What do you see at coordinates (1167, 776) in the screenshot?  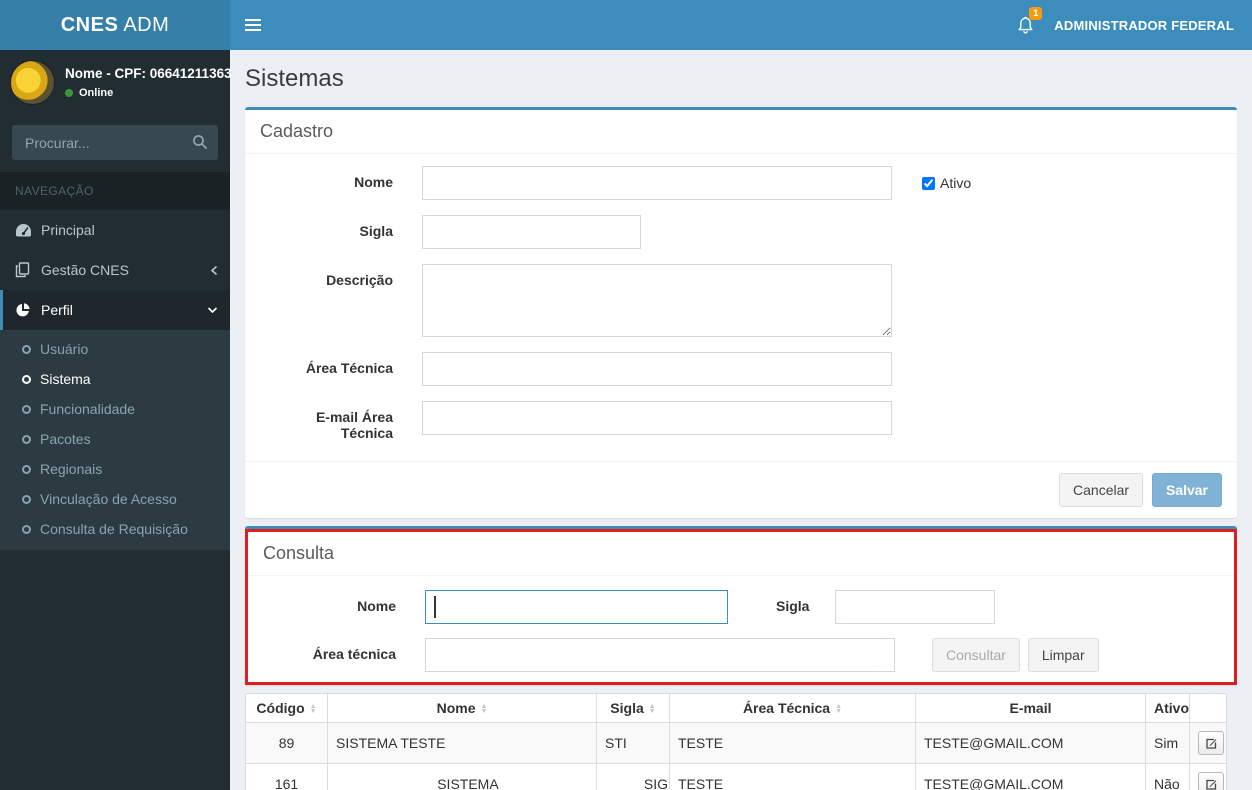 I see `cell-ativo: Não` at bounding box center [1167, 776].